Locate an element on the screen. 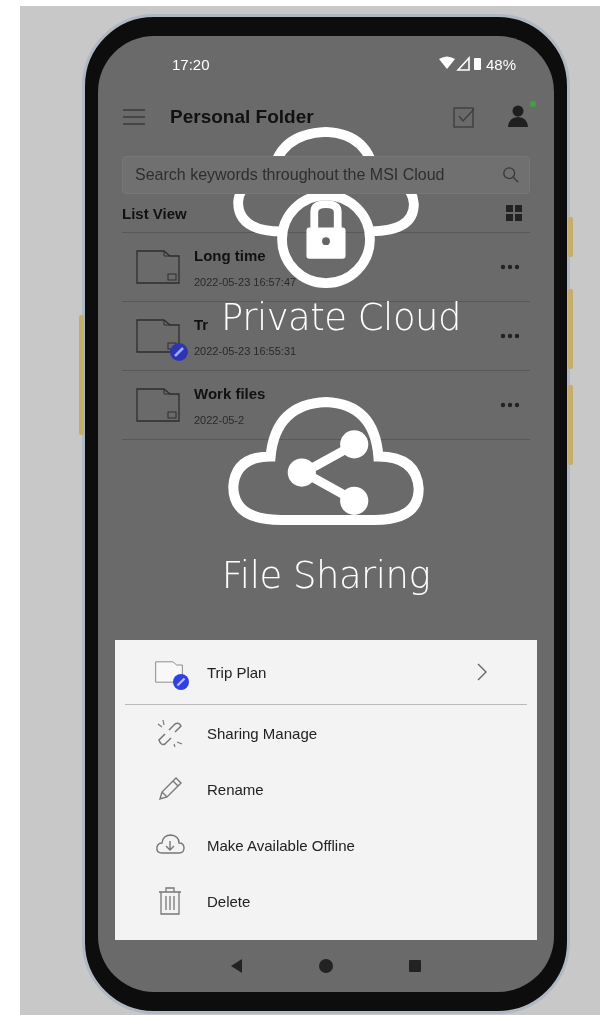 The height and width of the screenshot is (1015, 608). search-icon is located at coordinates (511, 175).